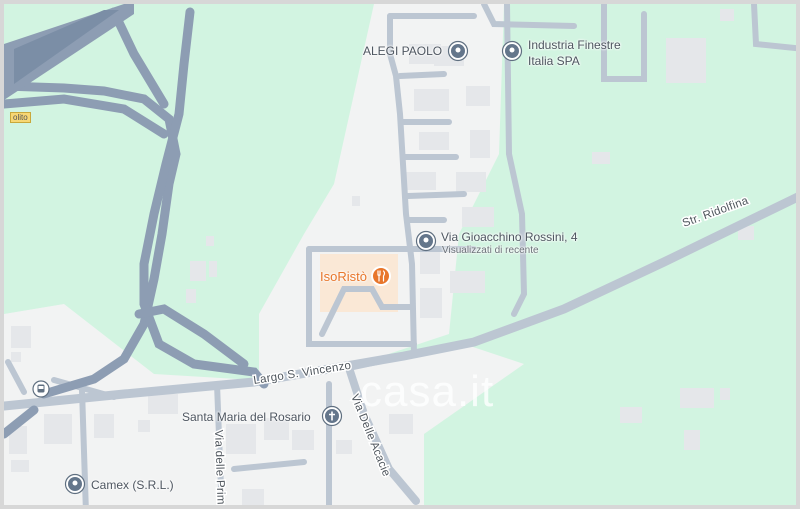  What do you see at coordinates (574, 45) in the screenshot?
I see `poi-label-industria-line1: Industria Finestre` at bounding box center [574, 45].